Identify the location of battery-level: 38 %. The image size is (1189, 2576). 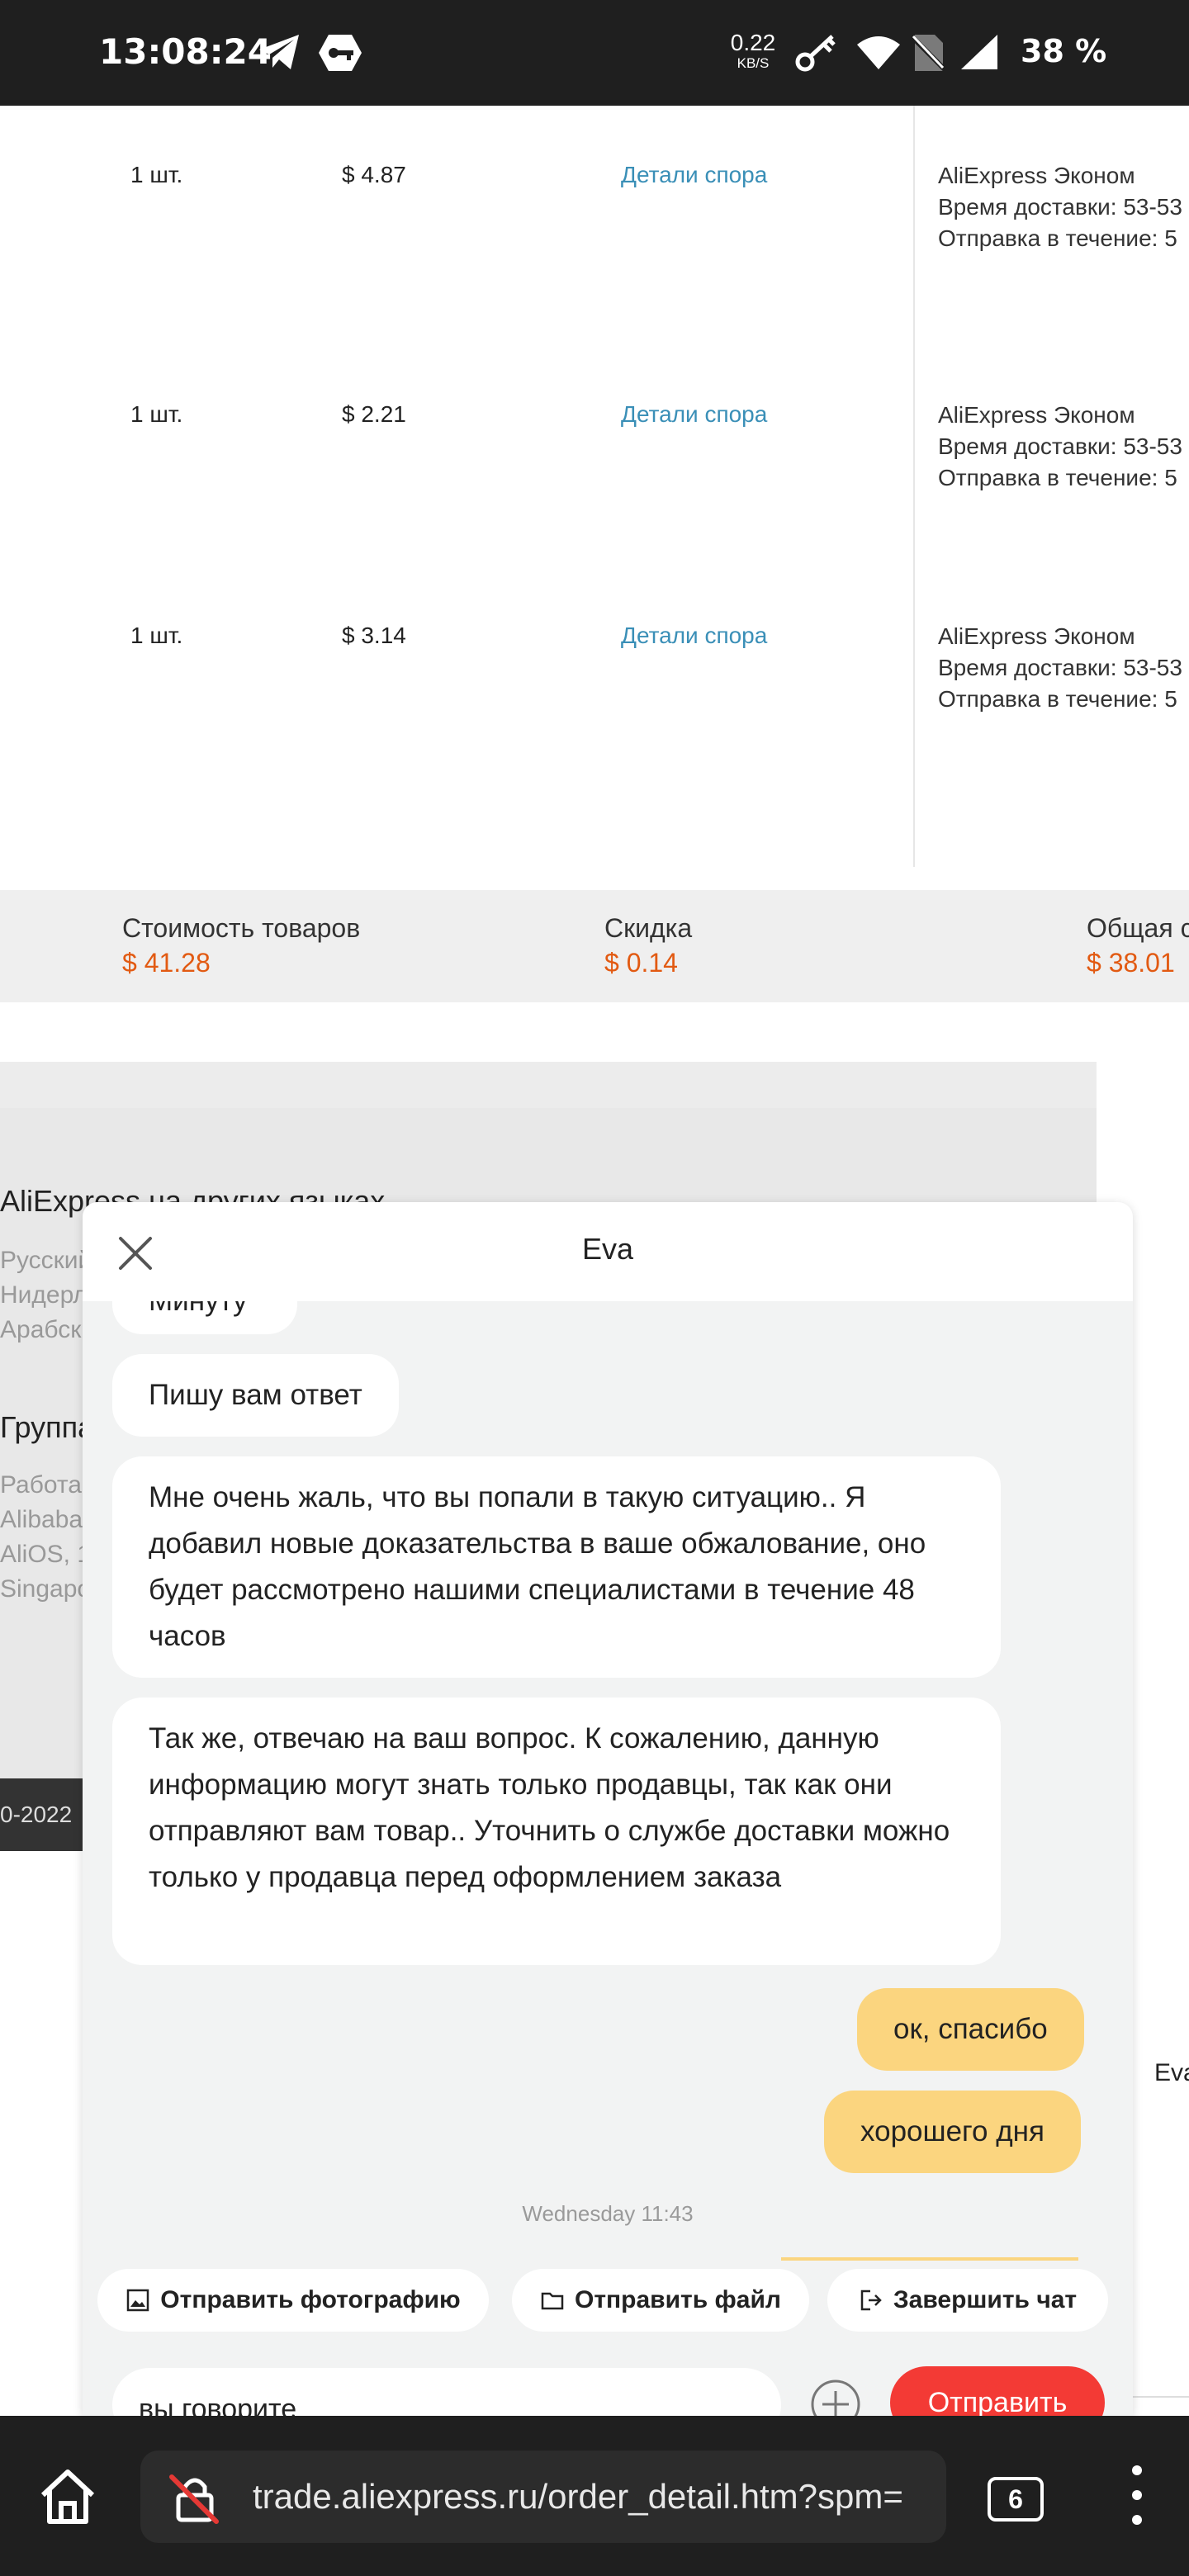
(1064, 51).